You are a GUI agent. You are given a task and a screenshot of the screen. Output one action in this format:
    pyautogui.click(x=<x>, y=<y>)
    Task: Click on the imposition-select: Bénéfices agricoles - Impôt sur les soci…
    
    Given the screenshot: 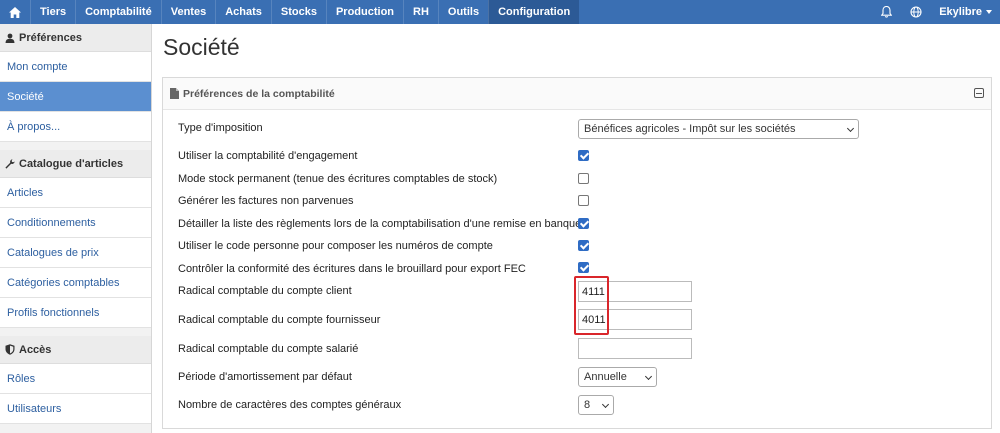 What is the action you would take?
    pyautogui.click(x=718, y=129)
    